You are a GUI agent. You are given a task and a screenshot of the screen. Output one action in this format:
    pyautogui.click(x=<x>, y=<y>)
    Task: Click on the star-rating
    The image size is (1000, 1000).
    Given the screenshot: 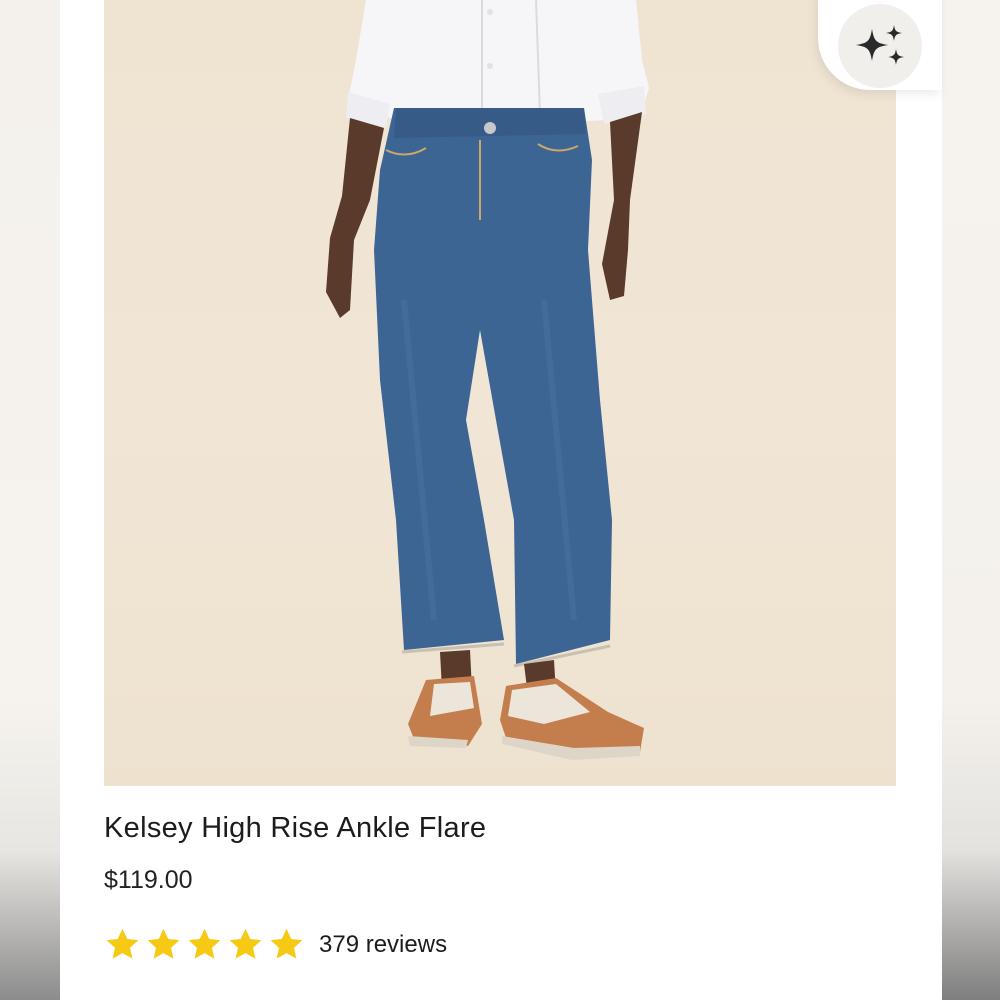 What is the action you would take?
    pyautogui.click(x=204, y=944)
    